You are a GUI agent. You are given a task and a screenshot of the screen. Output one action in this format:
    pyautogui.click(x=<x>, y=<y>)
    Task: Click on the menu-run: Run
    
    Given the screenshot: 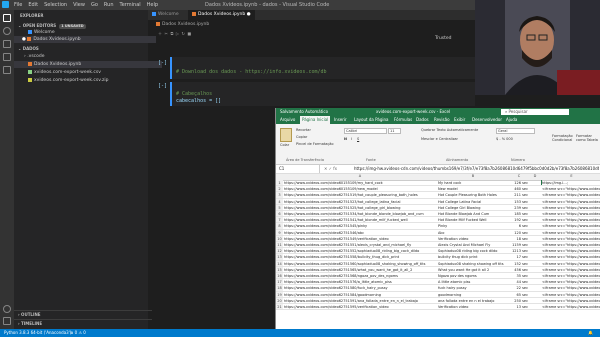 What is the action you would take?
    pyautogui.click(x=109, y=5)
    